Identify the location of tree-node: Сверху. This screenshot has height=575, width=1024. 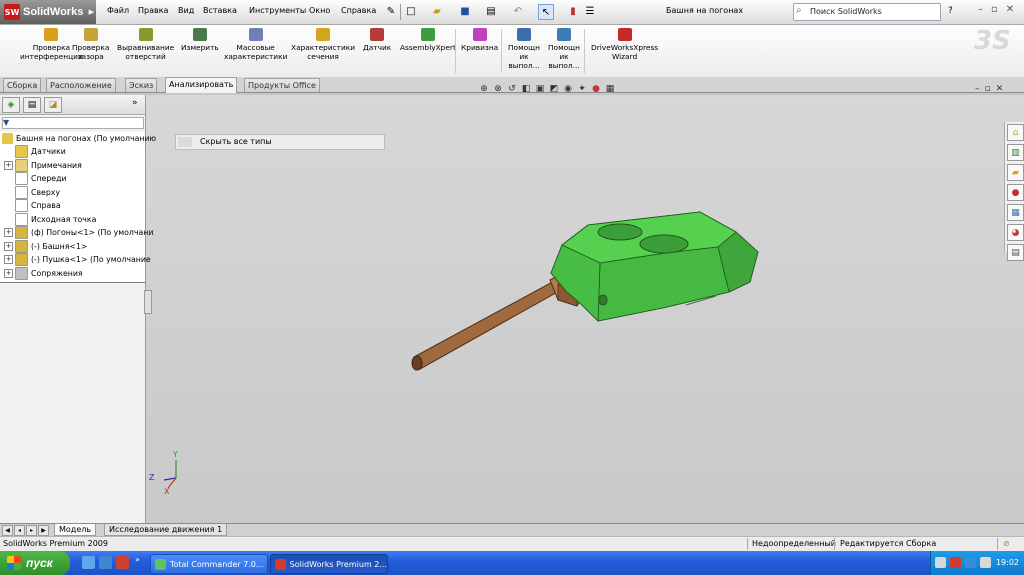
(32, 192).